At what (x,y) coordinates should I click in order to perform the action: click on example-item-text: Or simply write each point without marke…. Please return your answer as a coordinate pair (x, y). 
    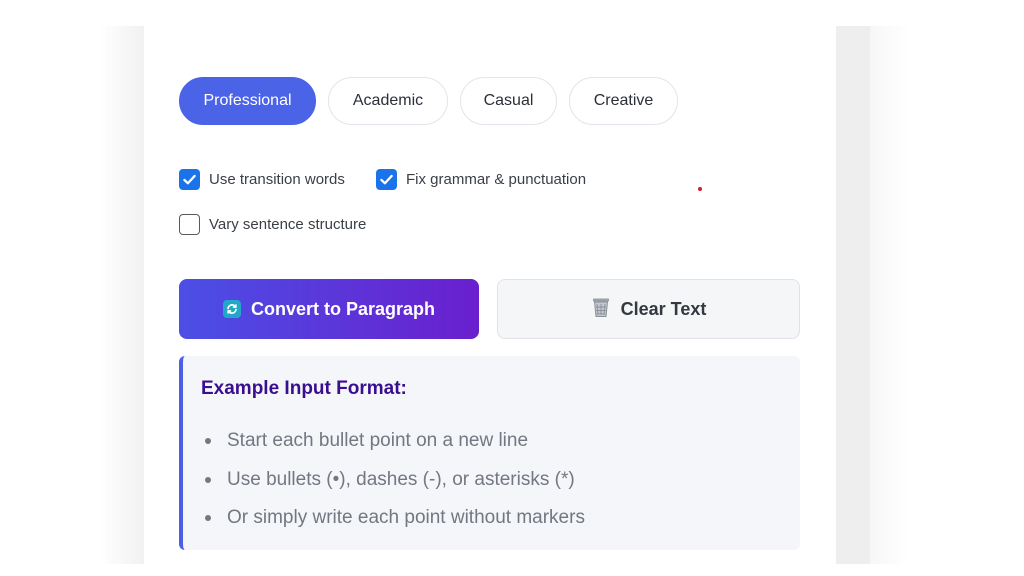
    Looking at the image, I should click on (406, 518).